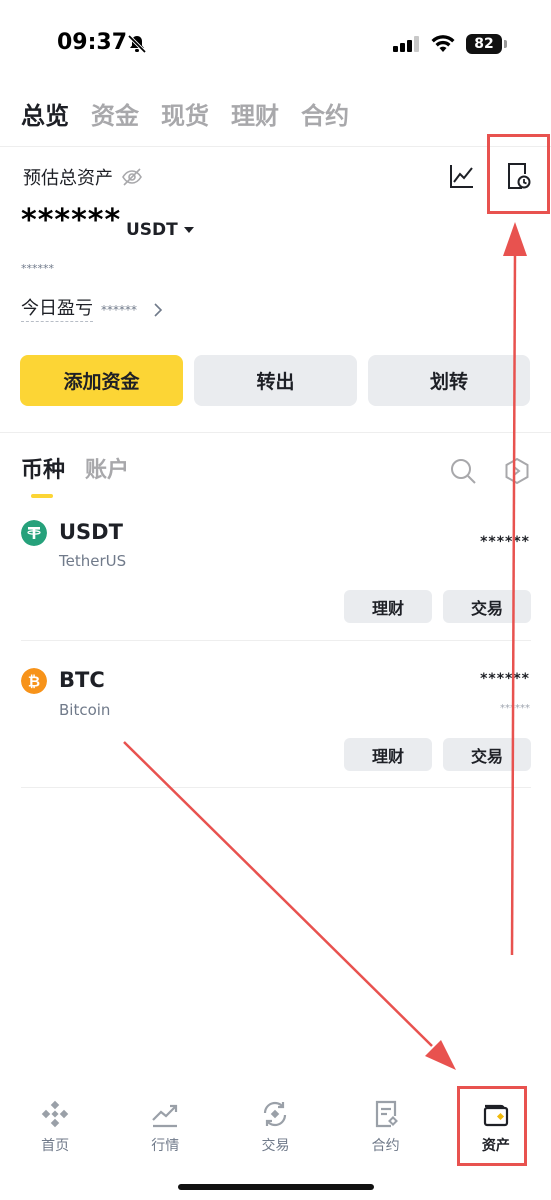 The width and height of the screenshot is (551, 1200). I want to click on home-indicator, so click(276, 1187).